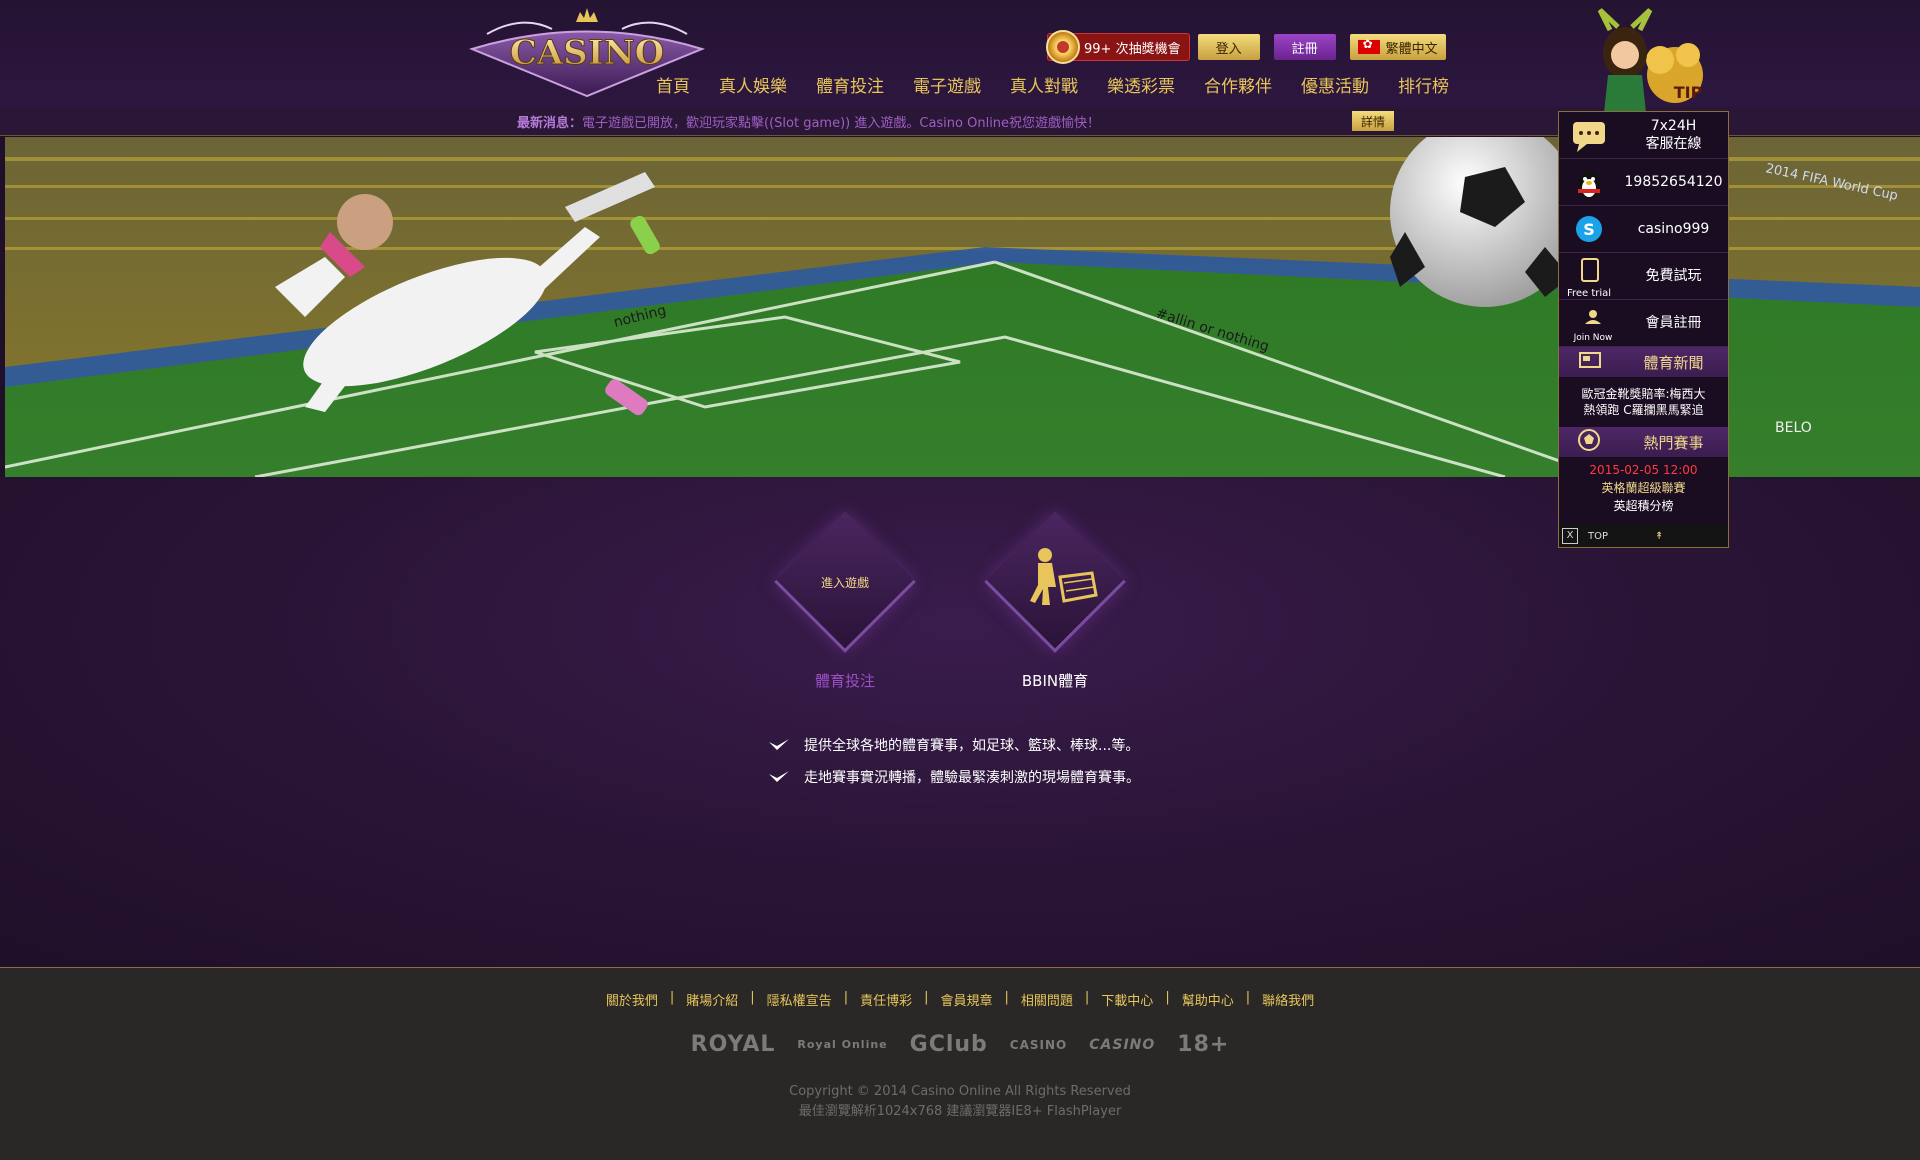 The height and width of the screenshot is (1160, 1920). Describe the element at coordinates (1643, 410) in the screenshot. I see `sports-news-line-2: 熱領跑 C羅攔黑馬緊追` at that location.